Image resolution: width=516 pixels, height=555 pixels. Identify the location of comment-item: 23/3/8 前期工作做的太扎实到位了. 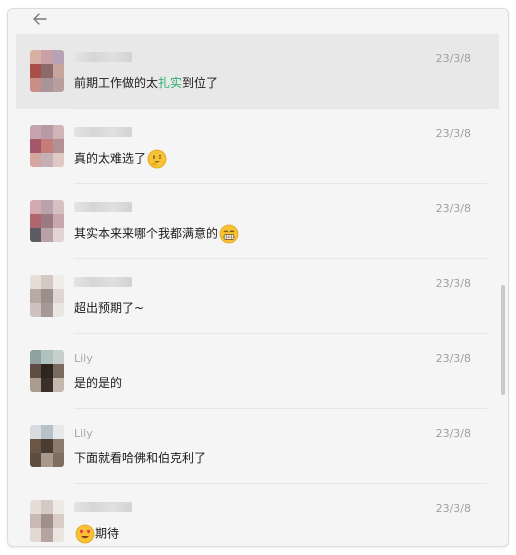
(257, 71).